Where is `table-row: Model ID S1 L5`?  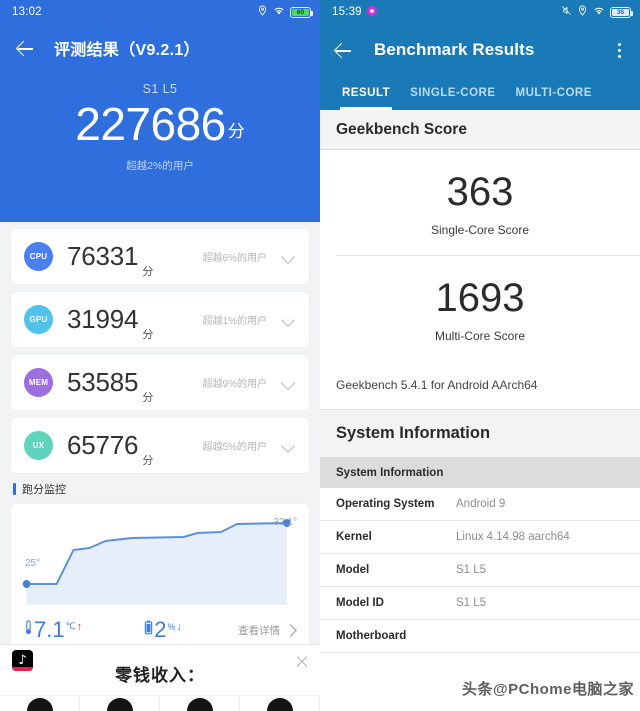
table-row: Model ID S1 L5 is located at coordinates (480, 603).